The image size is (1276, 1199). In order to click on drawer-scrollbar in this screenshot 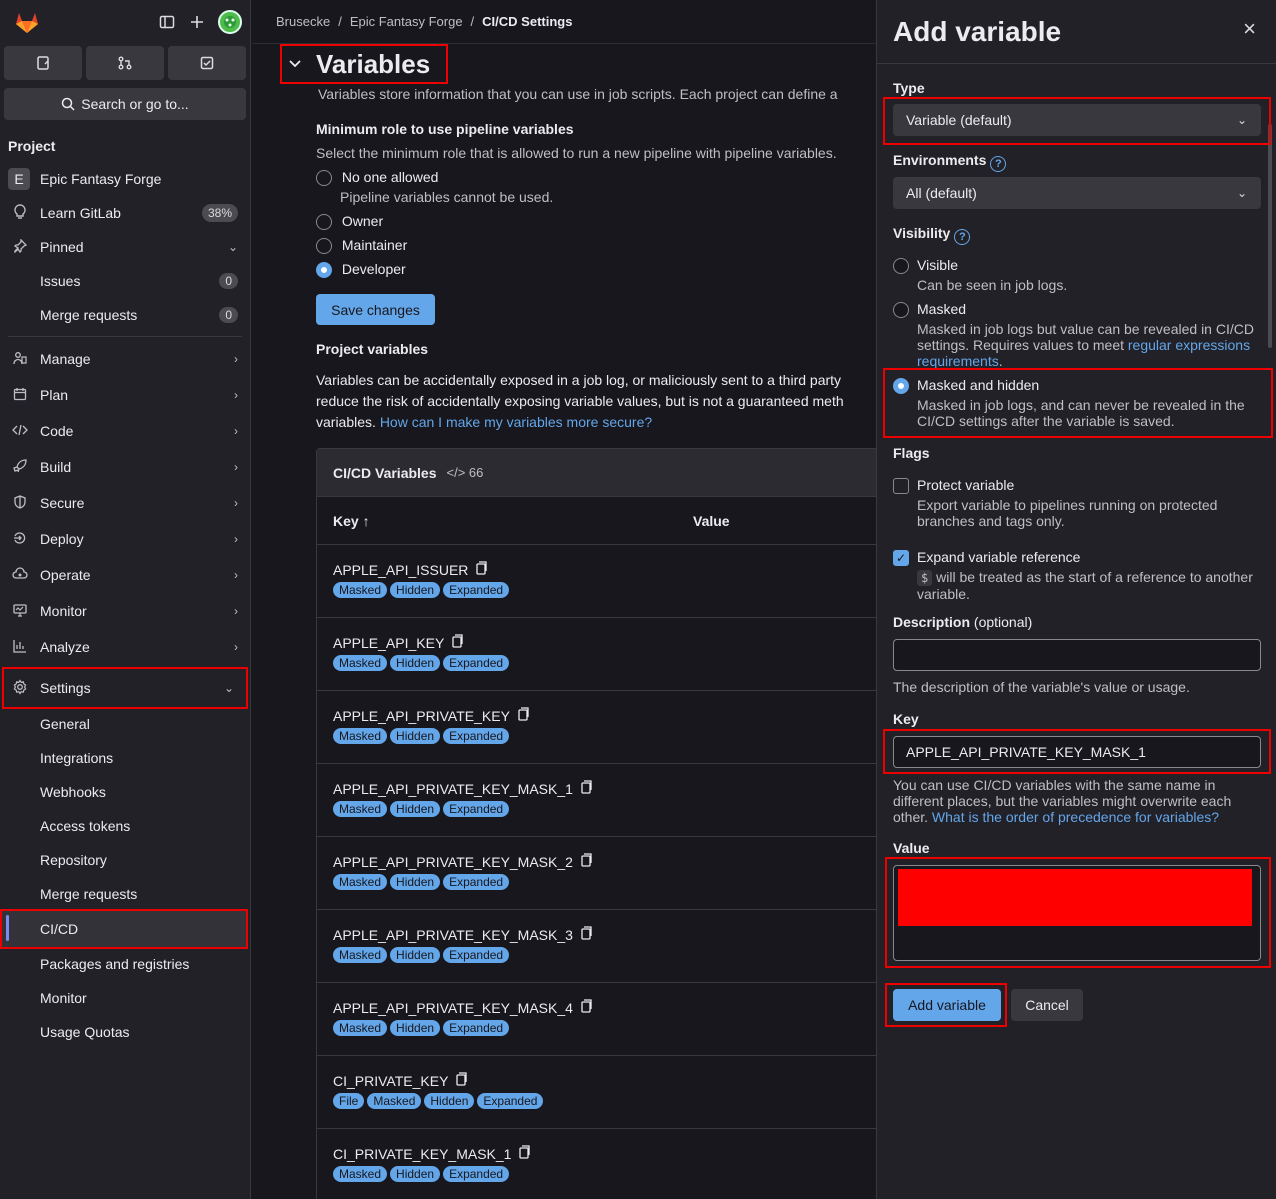, I will do `click(1270, 236)`.